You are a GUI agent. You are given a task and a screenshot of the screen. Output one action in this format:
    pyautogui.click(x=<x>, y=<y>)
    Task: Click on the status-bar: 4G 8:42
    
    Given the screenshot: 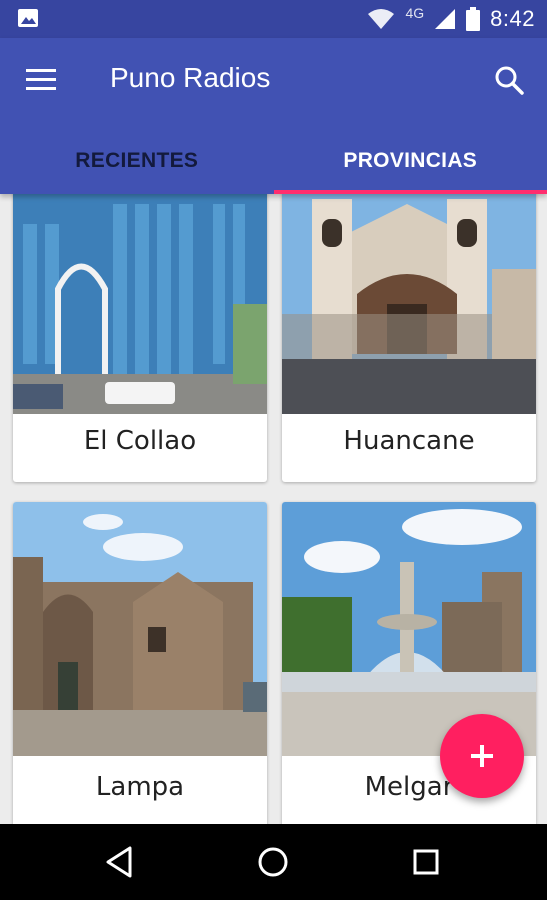 What is the action you would take?
    pyautogui.click(x=273, y=19)
    